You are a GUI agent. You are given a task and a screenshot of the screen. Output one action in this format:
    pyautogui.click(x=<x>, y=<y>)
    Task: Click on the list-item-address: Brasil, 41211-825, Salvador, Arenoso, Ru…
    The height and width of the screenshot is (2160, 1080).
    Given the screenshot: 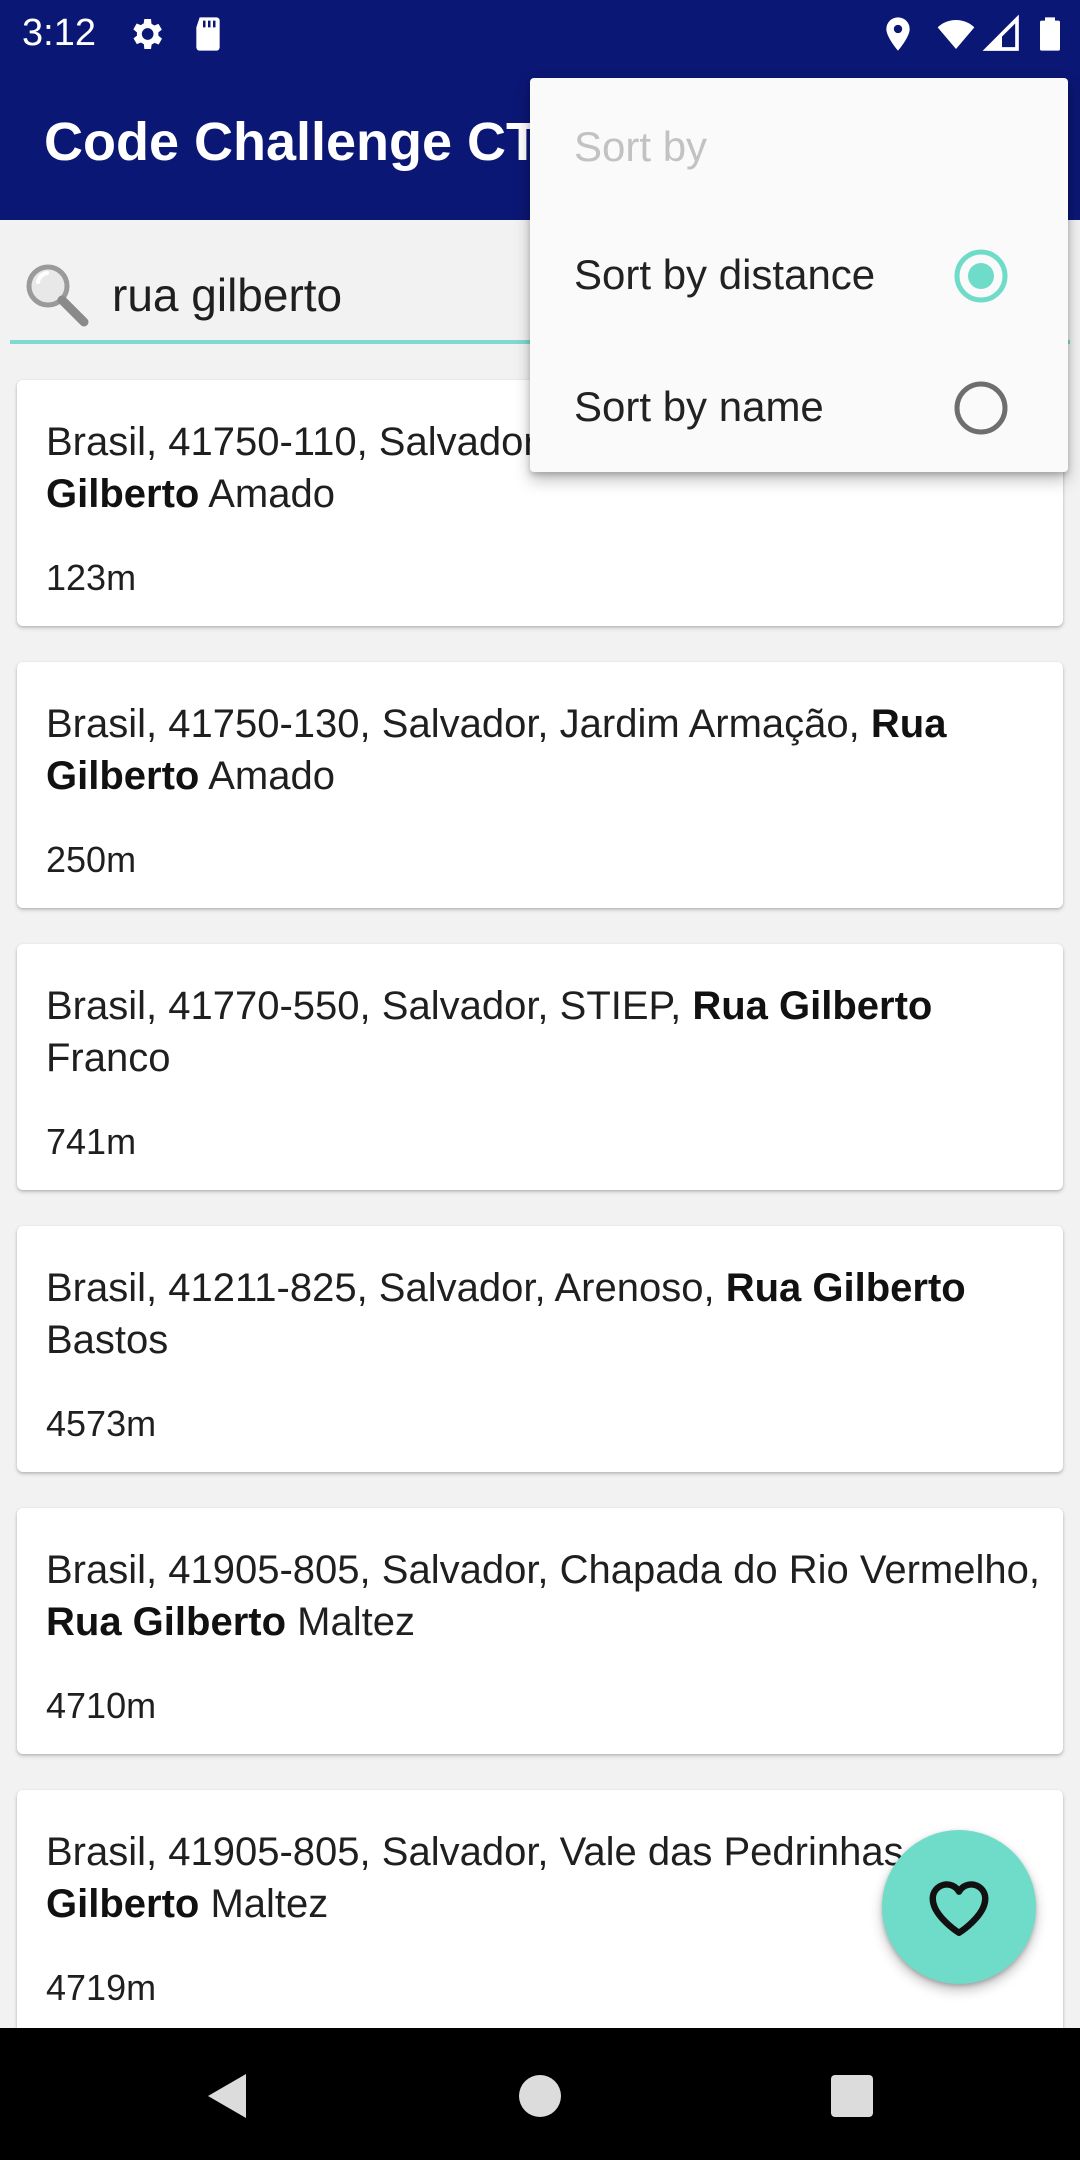 What is the action you would take?
    pyautogui.click(x=506, y=1314)
    